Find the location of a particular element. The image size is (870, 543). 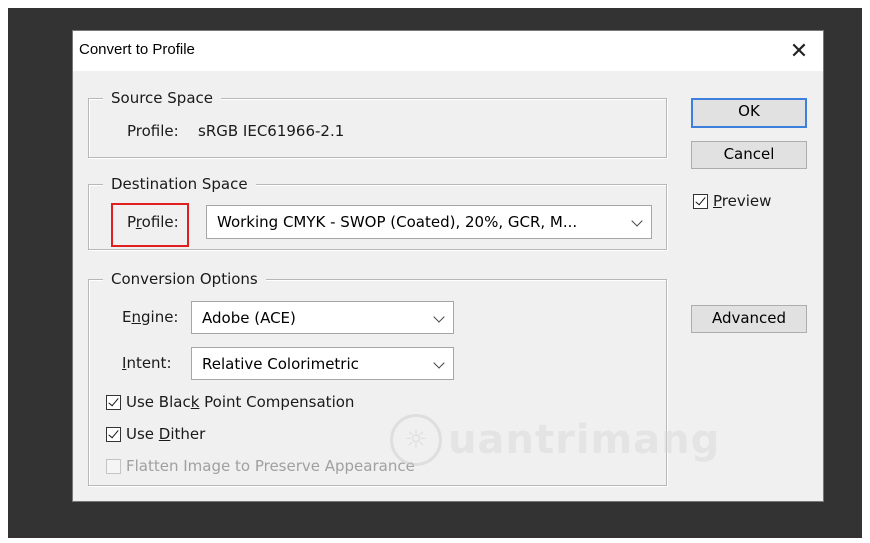

black-point-checkbox-row: Use Black Point Compensation is located at coordinates (256, 403).